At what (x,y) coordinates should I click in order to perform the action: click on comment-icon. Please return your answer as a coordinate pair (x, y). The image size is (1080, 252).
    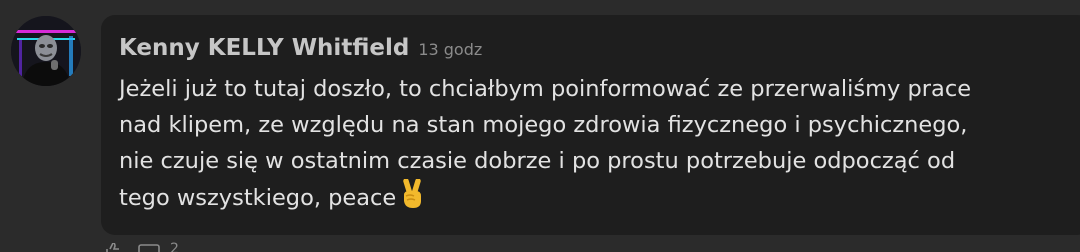
    Looking at the image, I should click on (150, 247).